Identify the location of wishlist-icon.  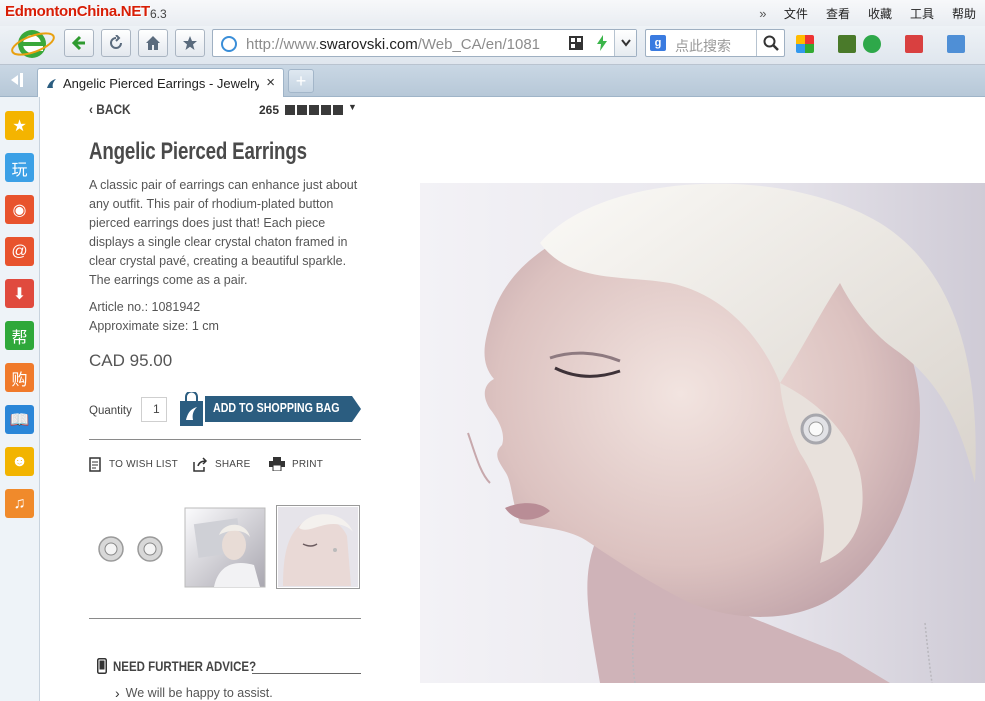
(95, 464).